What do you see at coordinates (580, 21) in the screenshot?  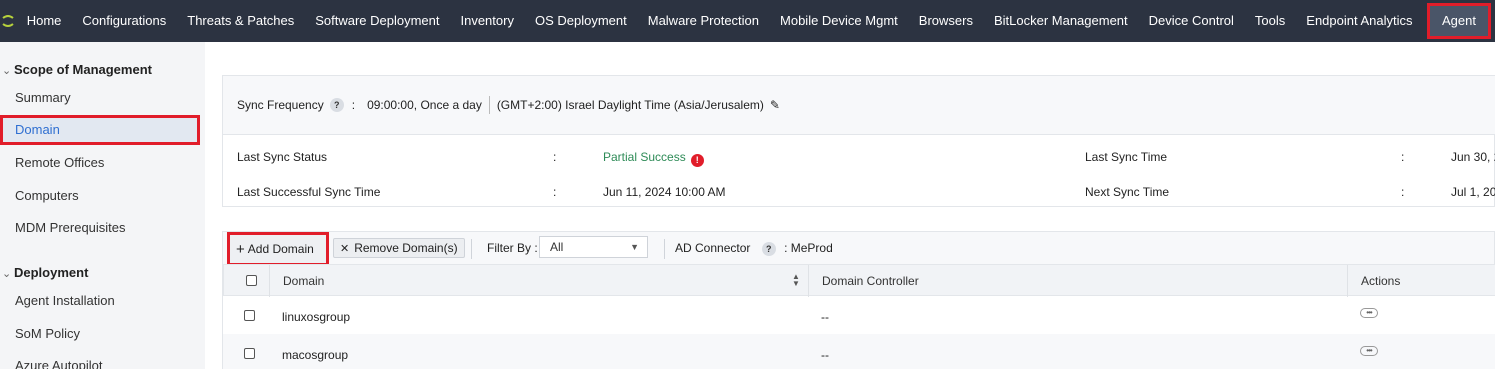 I see `nav-os-deployment: OS Deployment` at bounding box center [580, 21].